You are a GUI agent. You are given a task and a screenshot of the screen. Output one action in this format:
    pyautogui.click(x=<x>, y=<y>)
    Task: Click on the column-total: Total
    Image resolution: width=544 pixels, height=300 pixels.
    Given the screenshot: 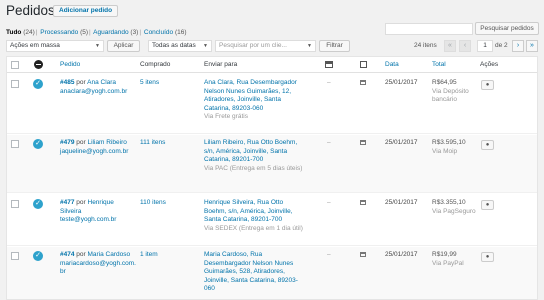 What is the action you would take?
    pyautogui.click(x=439, y=64)
    